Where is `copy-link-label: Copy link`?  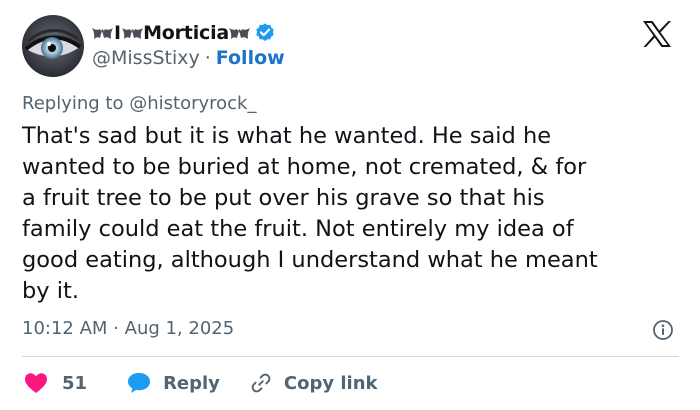 copy-link-label: Copy link is located at coordinates (330, 383).